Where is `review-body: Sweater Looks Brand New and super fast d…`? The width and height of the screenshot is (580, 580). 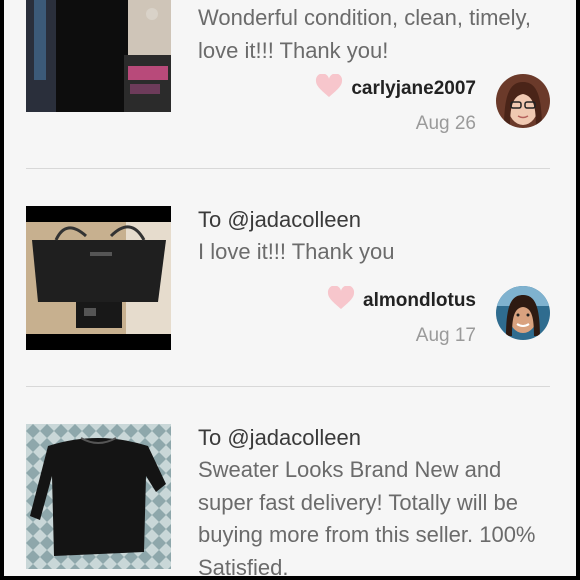
review-body: Sweater Looks Brand New and super fast d… is located at coordinates (367, 516).